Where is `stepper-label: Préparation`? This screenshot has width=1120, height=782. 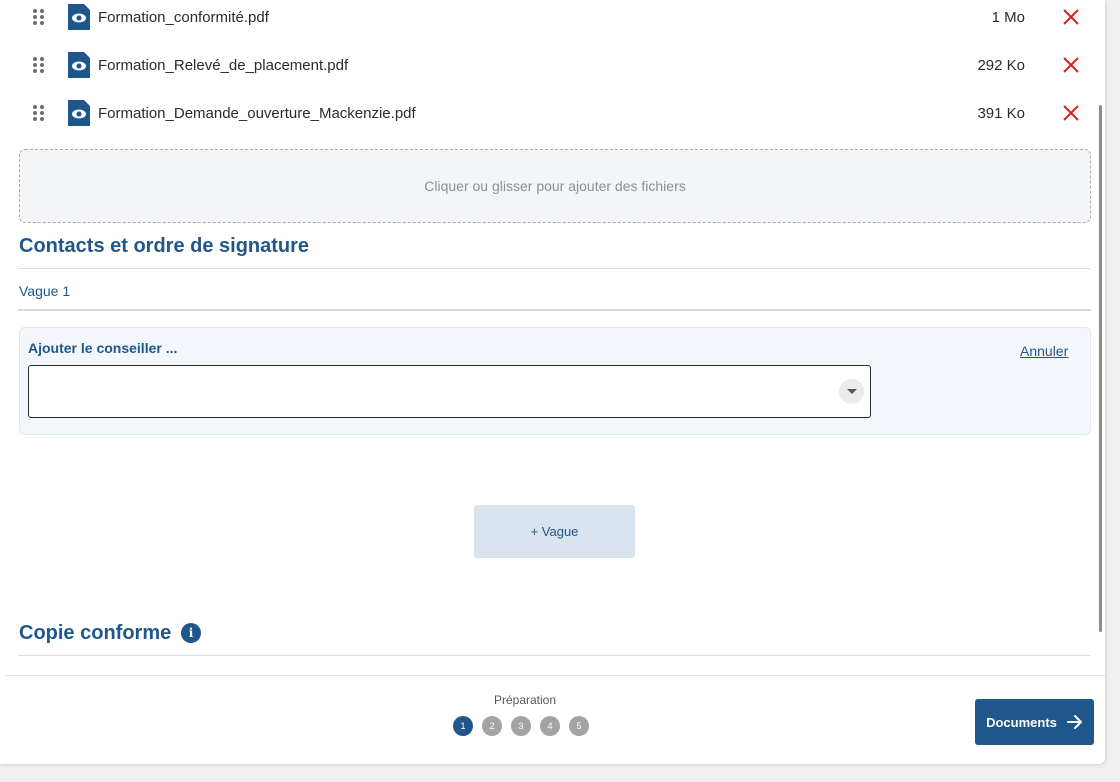 stepper-label: Préparation is located at coordinates (525, 700).